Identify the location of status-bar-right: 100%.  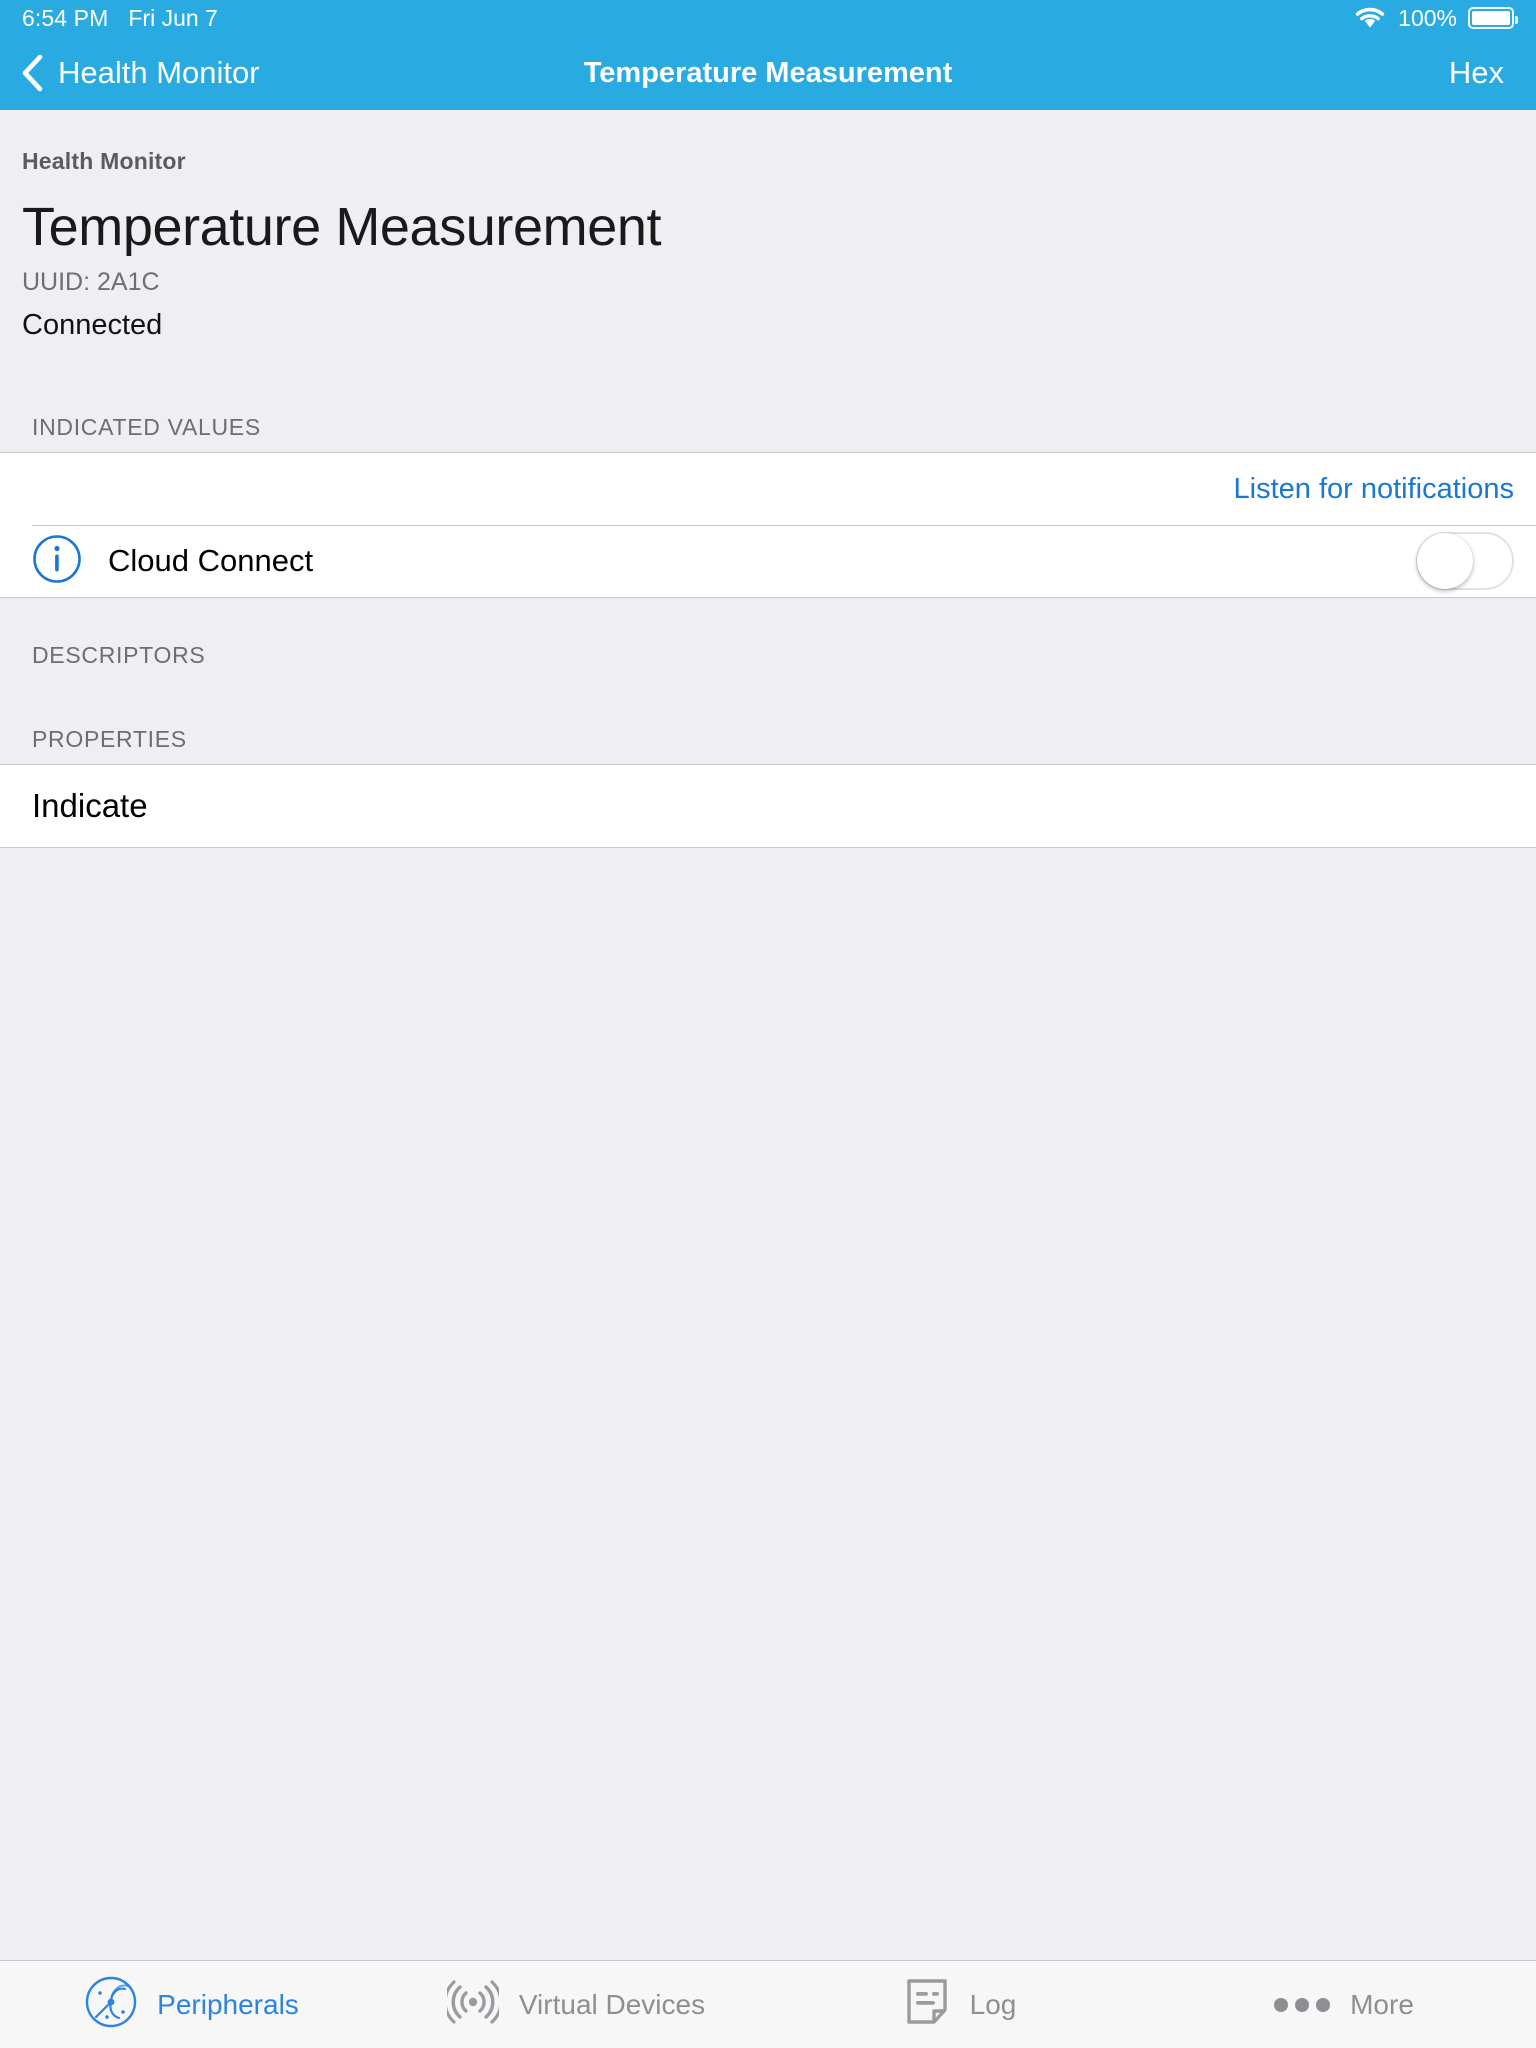
(1435, 18).